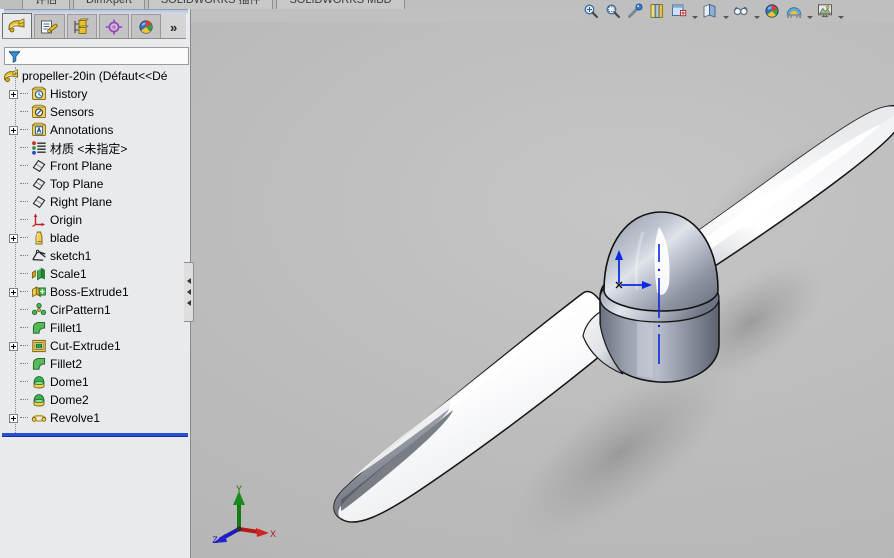 The width and height of the screenshot is (894, 558). What do you see at coordinates (146, 26) in the screenshot?
I see `tab-display-manager` at bounding box center [146, 26].